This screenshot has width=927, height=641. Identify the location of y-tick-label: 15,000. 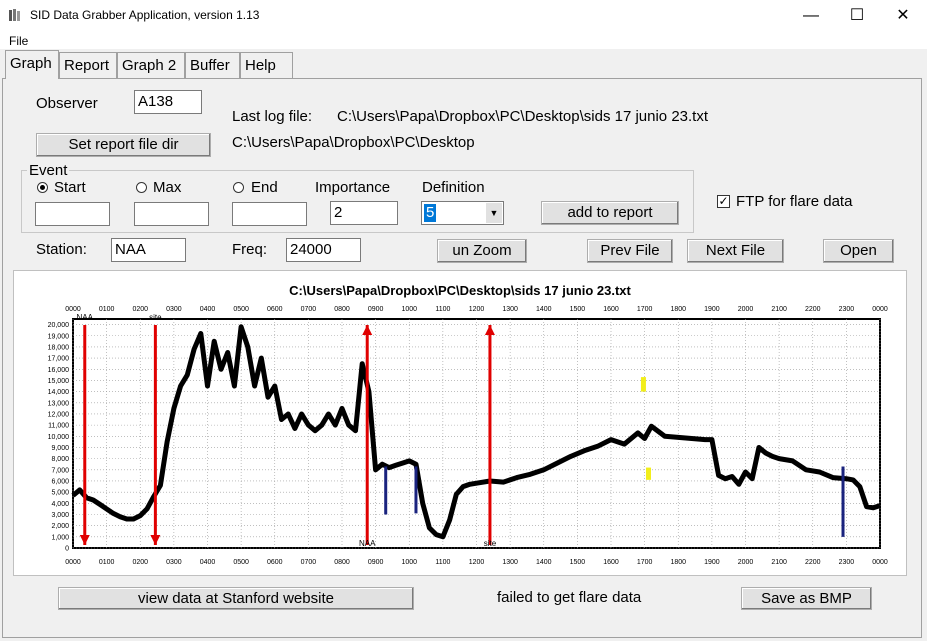
(59, 381).